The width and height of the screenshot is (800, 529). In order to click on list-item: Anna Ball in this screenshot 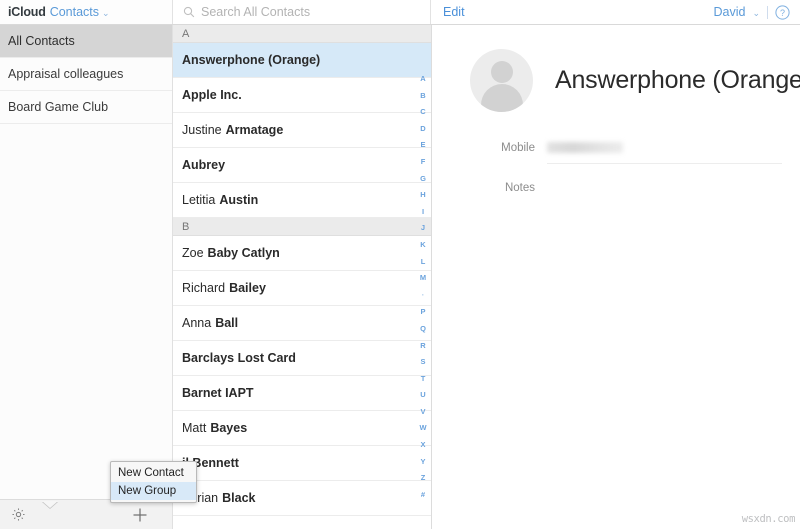, I will do `click(302, 323)`.